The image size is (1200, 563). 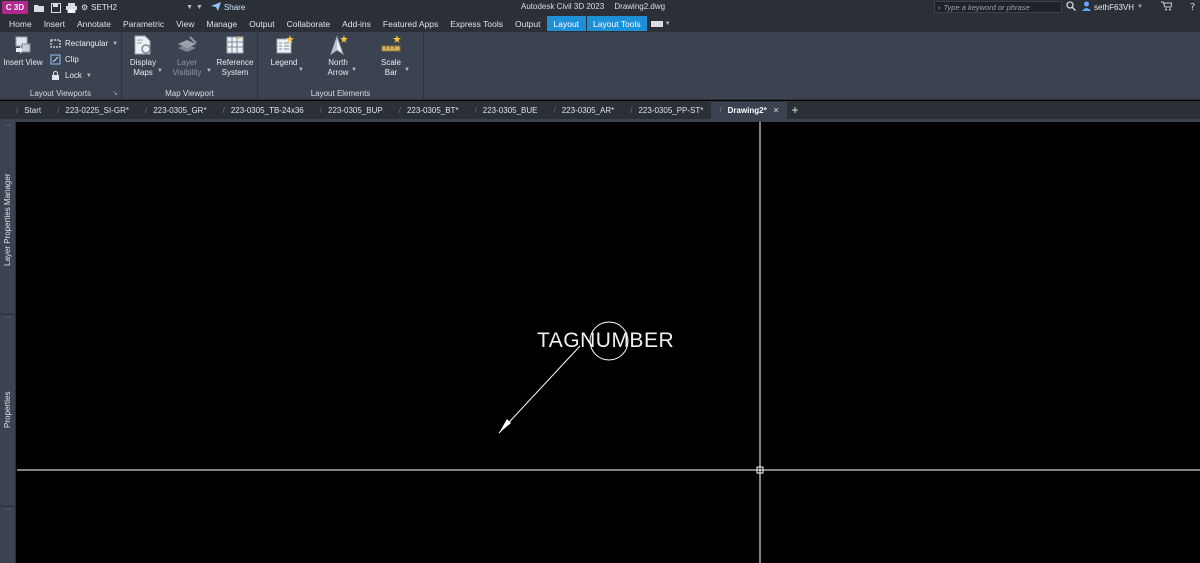 I want to click on dialog-launcher-icon: ↘, so click(x=115, y=93).